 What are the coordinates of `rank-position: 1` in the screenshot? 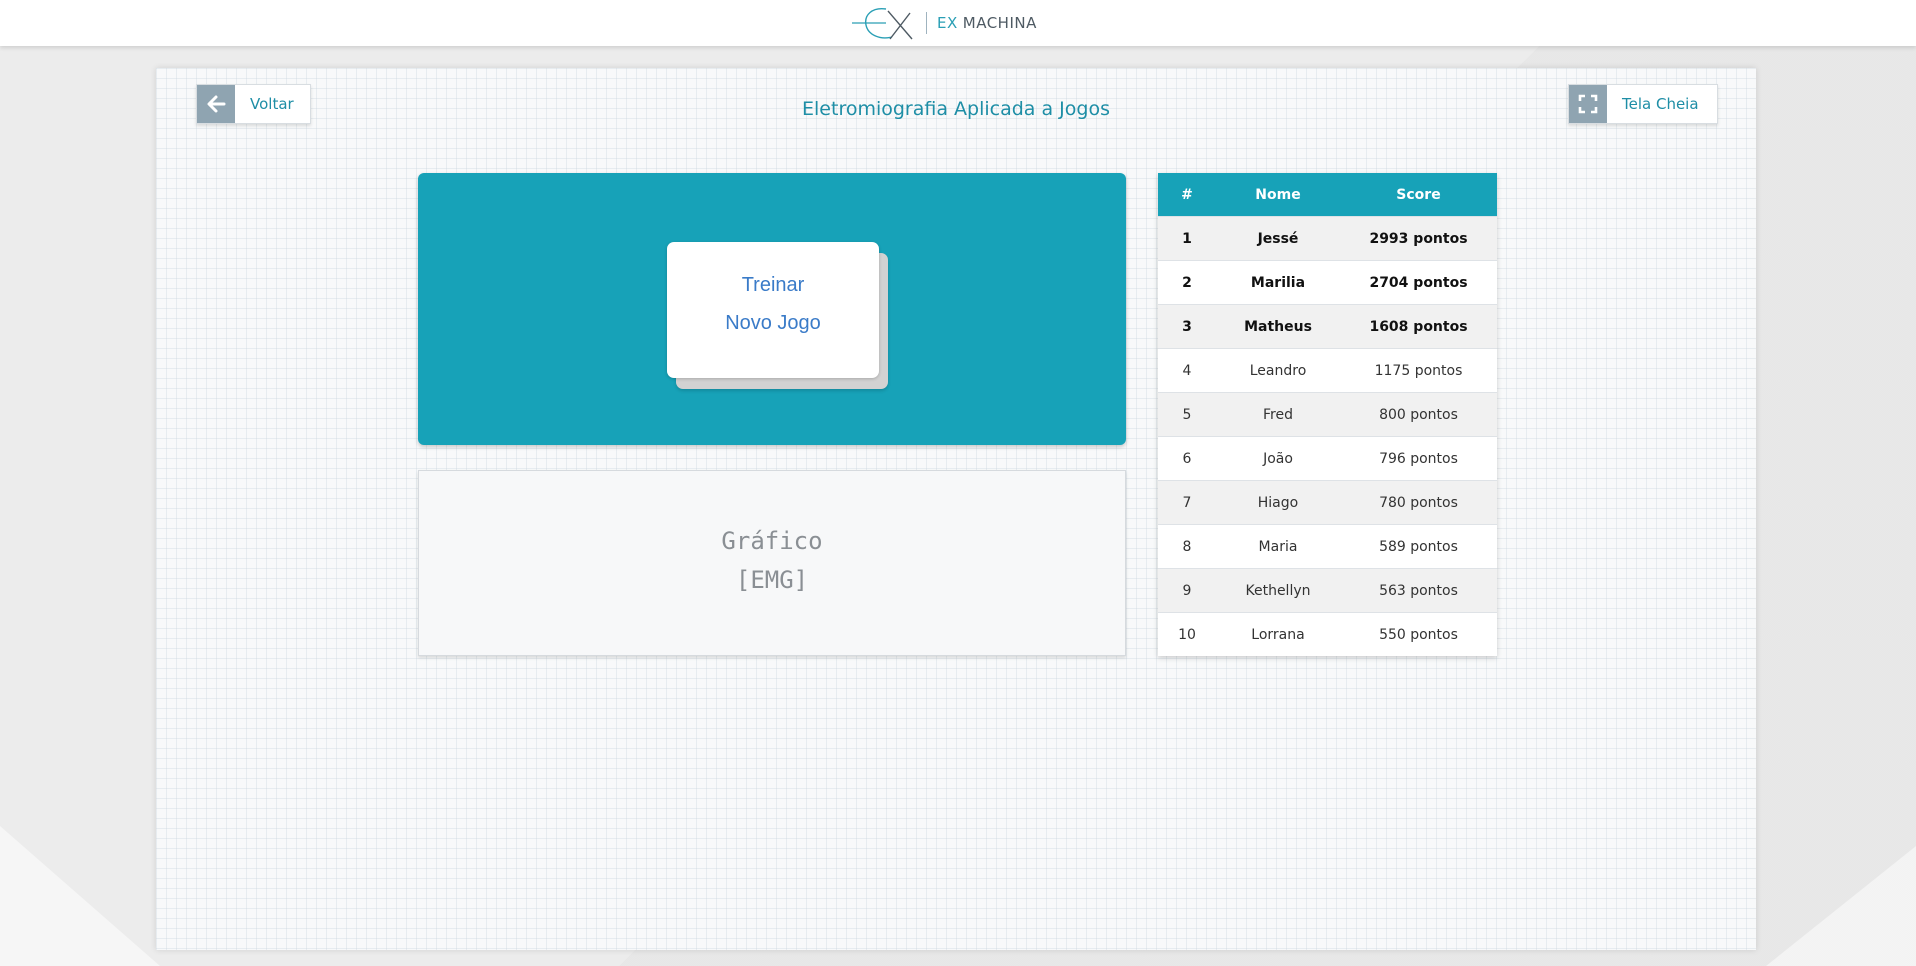 It's located at (1187, 238).